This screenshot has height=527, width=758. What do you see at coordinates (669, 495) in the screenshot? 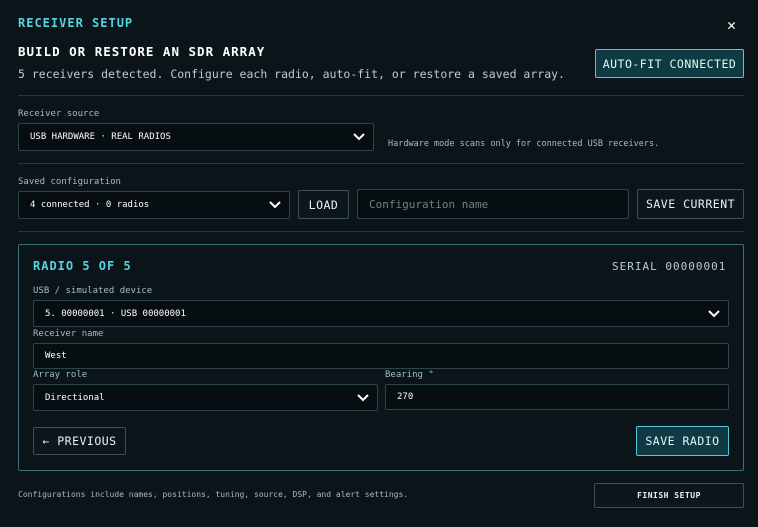
I see `finish-setup-button: FINISH SETUP` at bounding box center [669, 495].